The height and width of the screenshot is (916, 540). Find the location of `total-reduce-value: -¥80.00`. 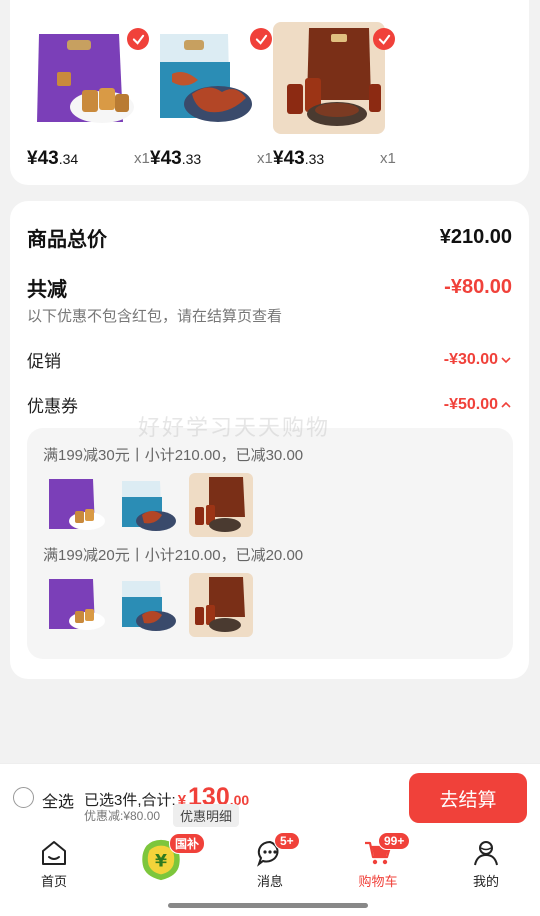

total-reduce-value: -¥80.00 is located at coordinates (478, 287).